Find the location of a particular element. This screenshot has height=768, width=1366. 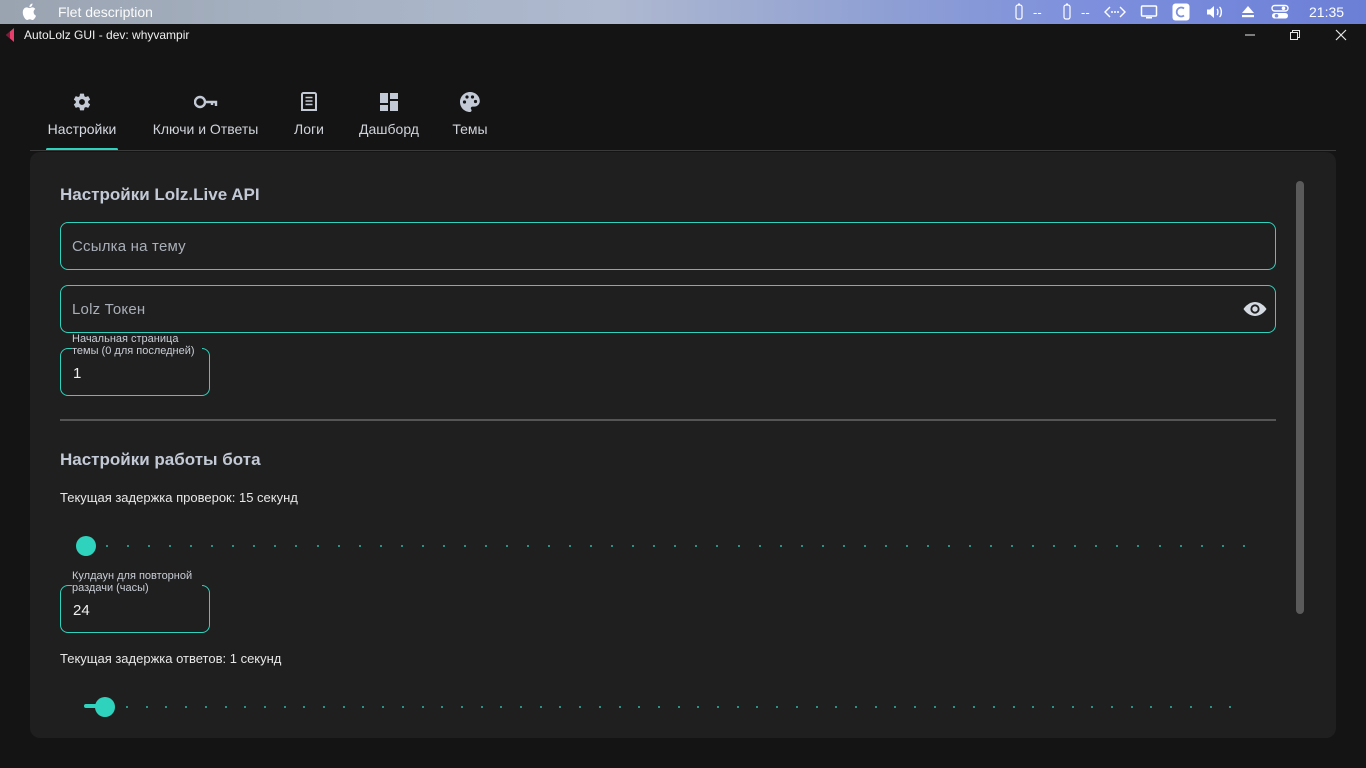

dashboard-icon is located at coordinates (389, 102).